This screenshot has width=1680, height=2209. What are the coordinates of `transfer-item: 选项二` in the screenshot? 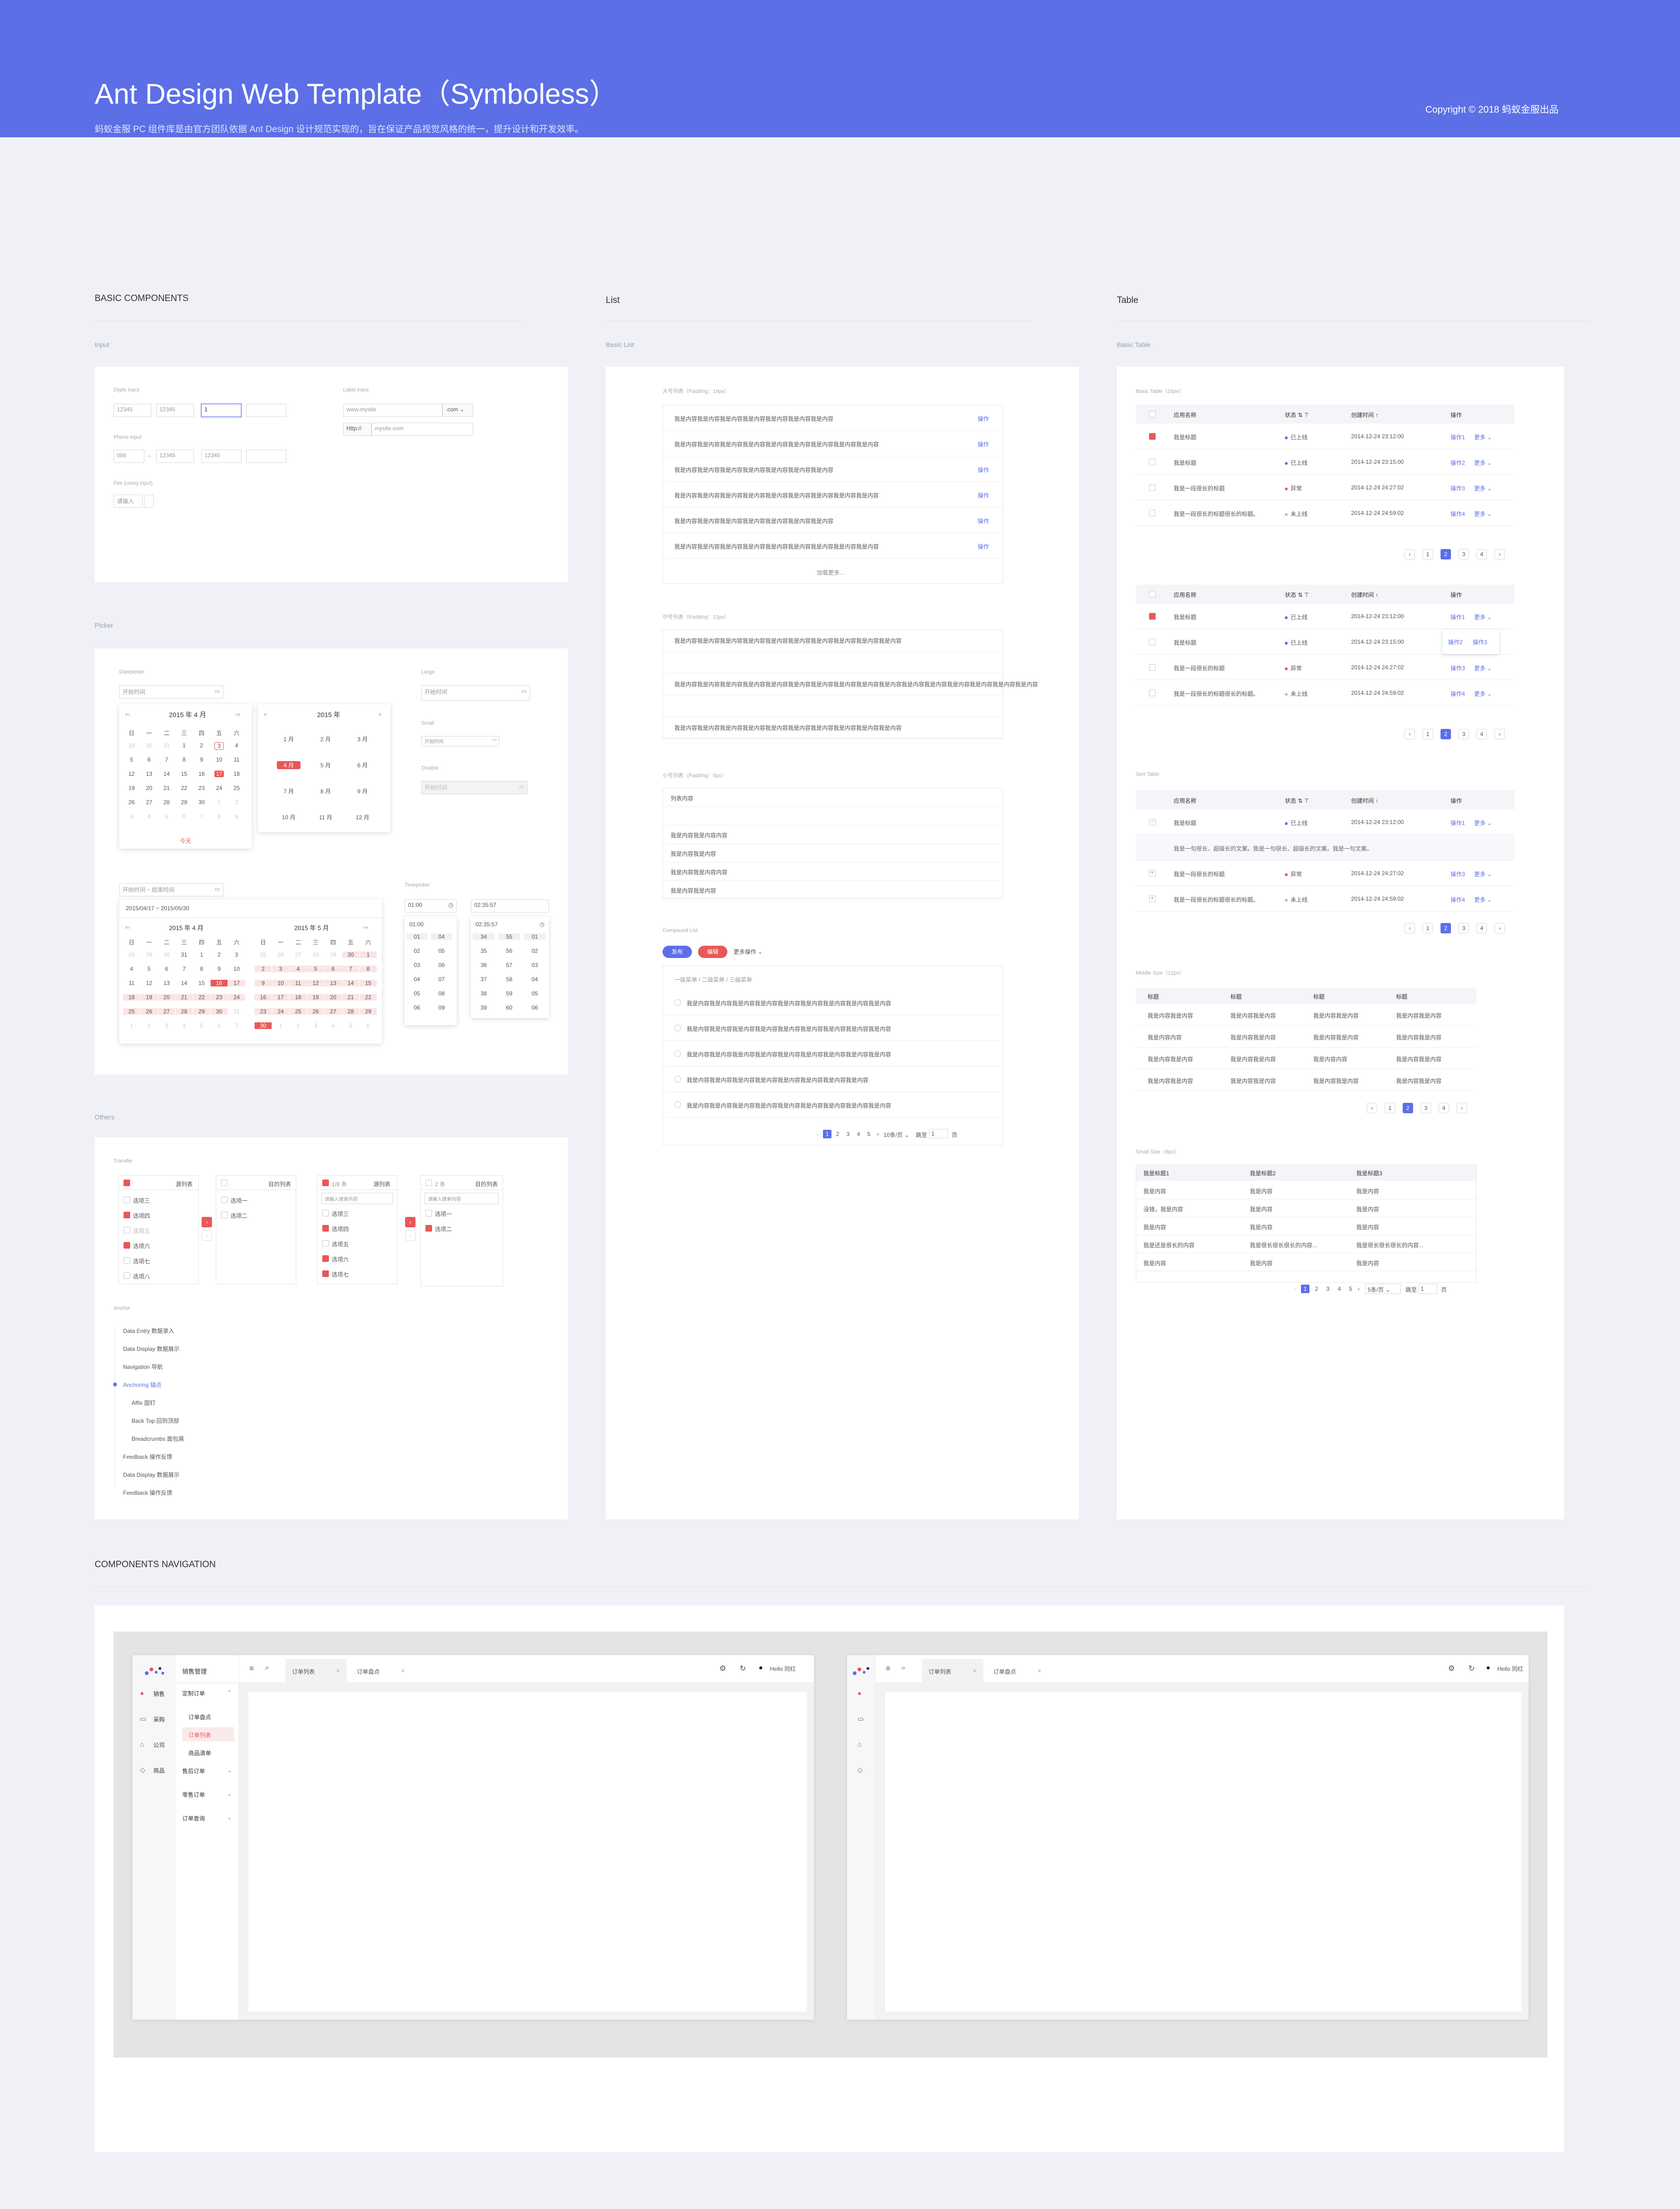 It's located at (239, 1216).